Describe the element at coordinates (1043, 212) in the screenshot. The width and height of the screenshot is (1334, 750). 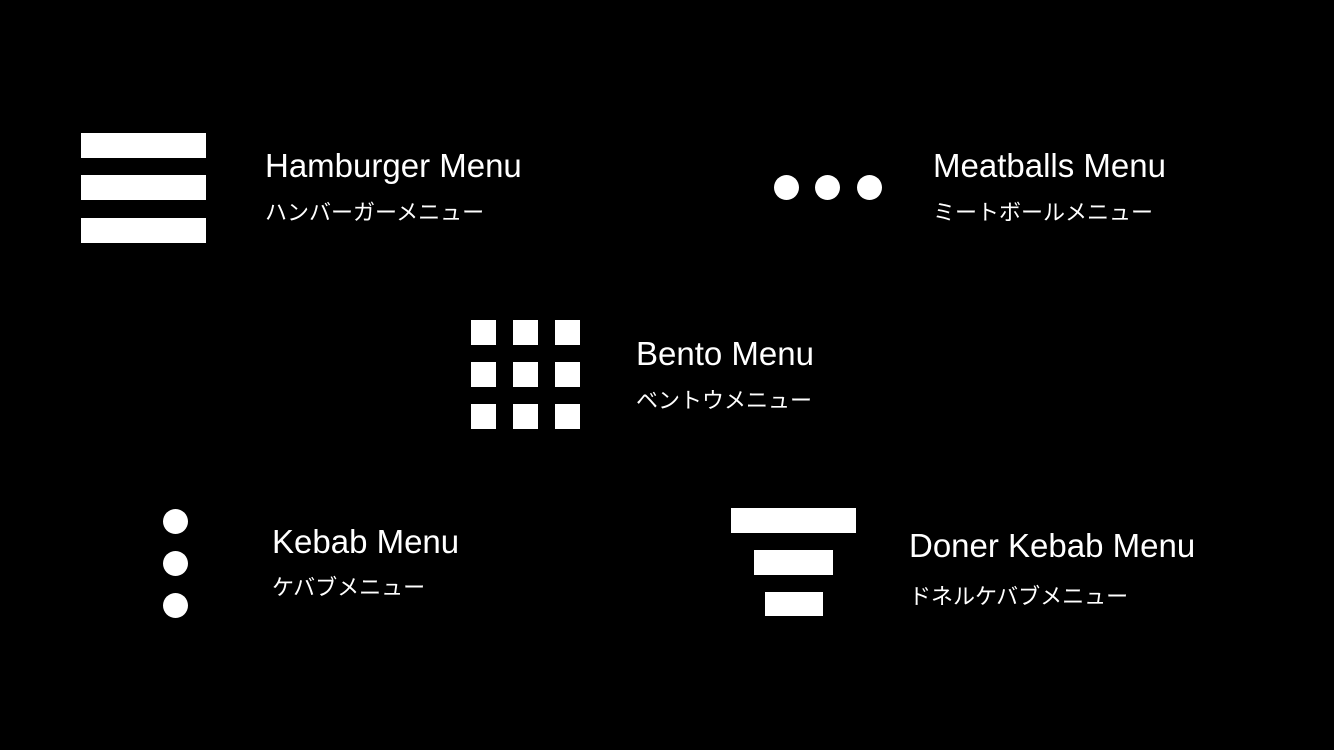
I see `meatballs-subtitle: ミートボールメニュー` at that location.